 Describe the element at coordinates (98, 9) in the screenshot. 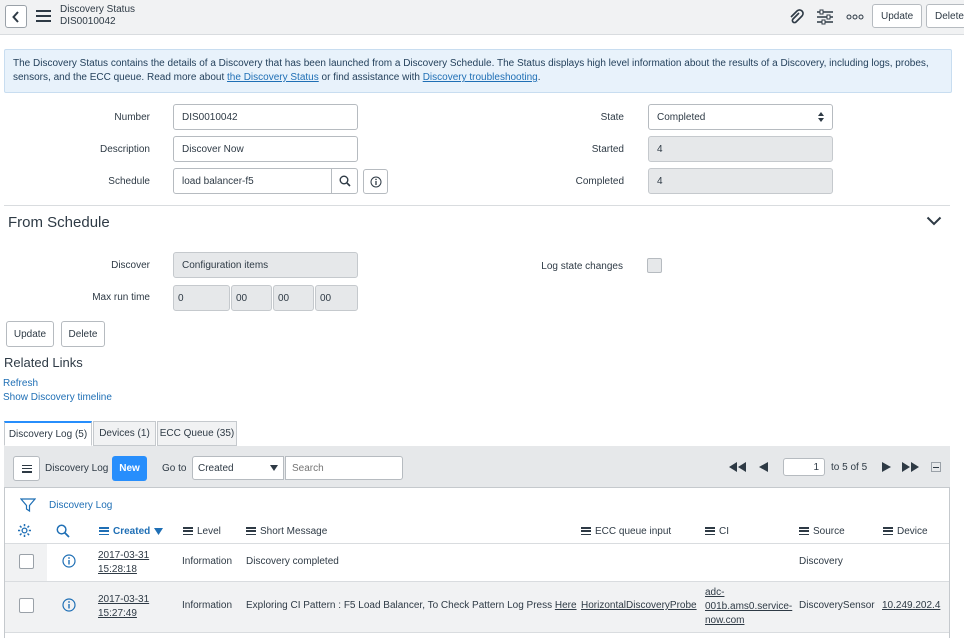

I see `form-title-text: Discovery Status` at that location.